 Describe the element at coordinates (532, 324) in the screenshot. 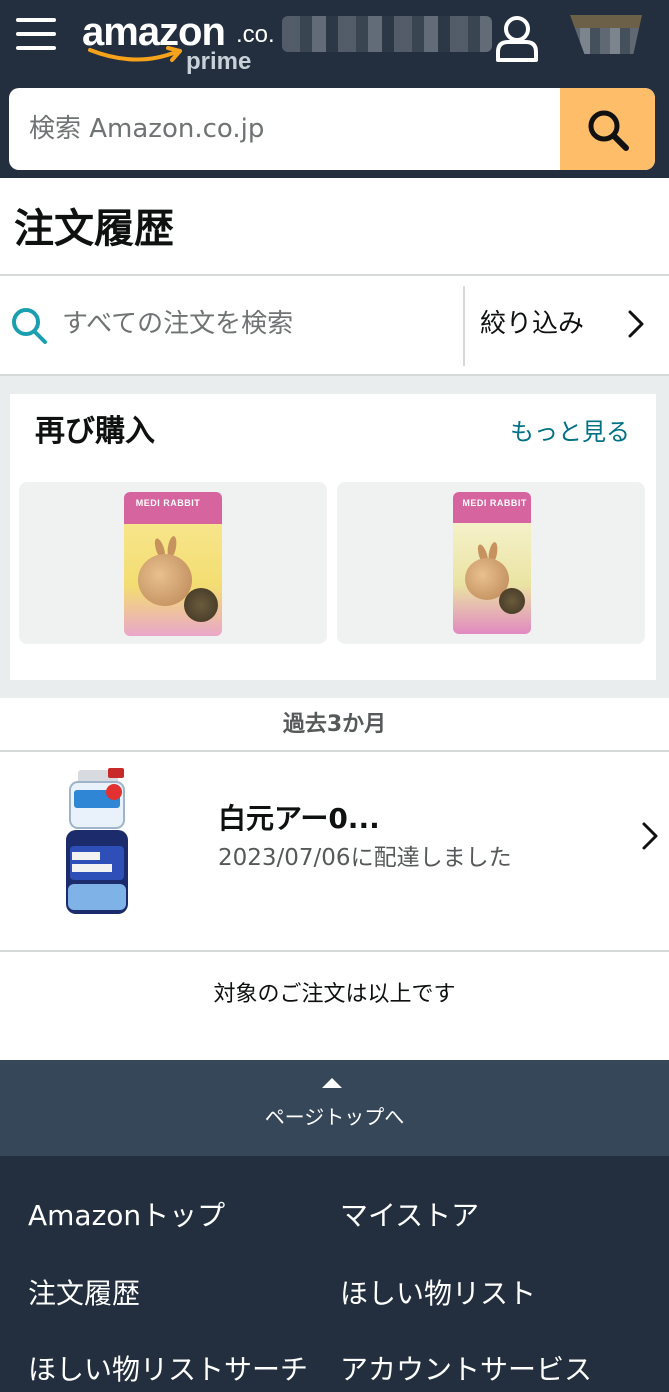

I see `filter-label: 絞り込み` at that location.